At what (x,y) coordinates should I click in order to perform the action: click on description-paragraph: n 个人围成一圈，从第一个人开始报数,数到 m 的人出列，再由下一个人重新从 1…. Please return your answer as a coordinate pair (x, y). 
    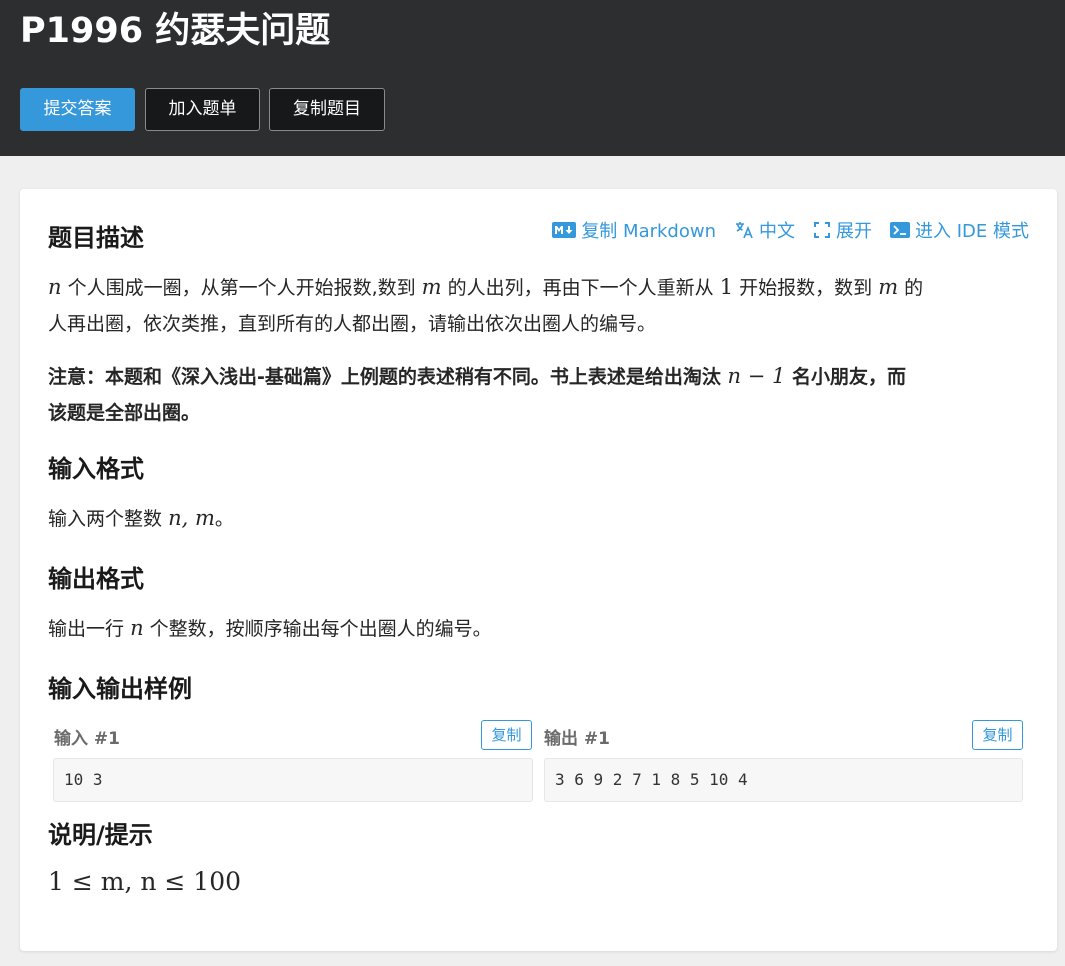
    Looking at the image, I should click on (486, 305).